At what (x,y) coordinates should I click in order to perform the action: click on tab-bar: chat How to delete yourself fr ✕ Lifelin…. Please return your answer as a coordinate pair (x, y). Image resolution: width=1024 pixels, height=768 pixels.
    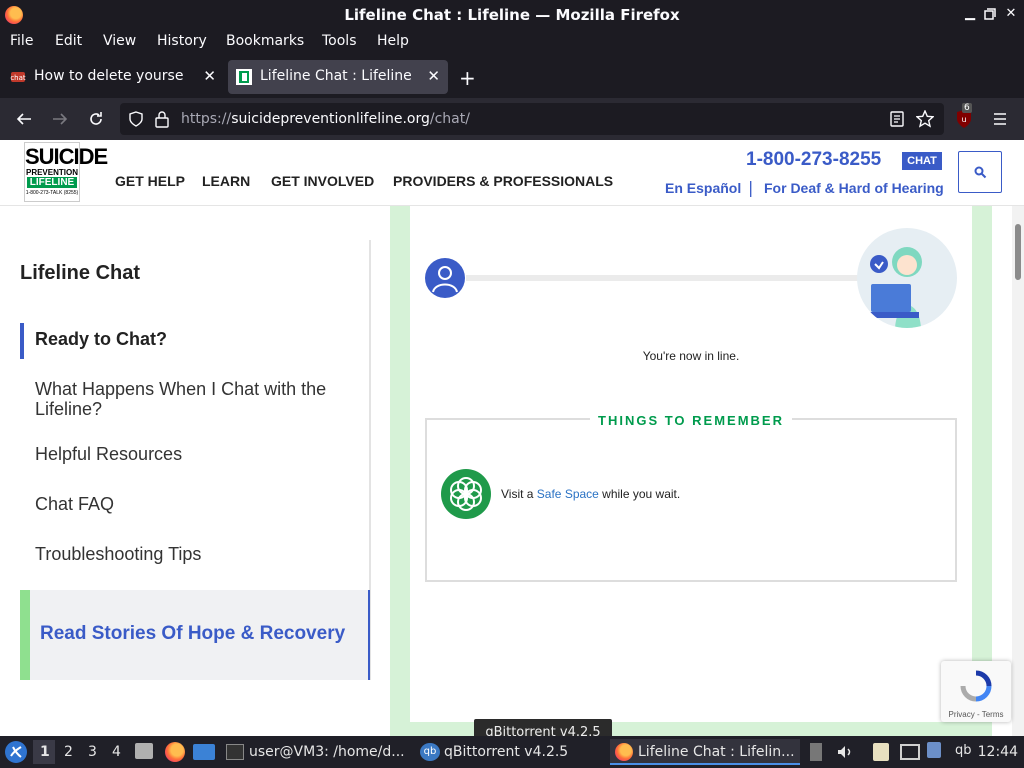
    Looking at the image, I should click on (512, 77).